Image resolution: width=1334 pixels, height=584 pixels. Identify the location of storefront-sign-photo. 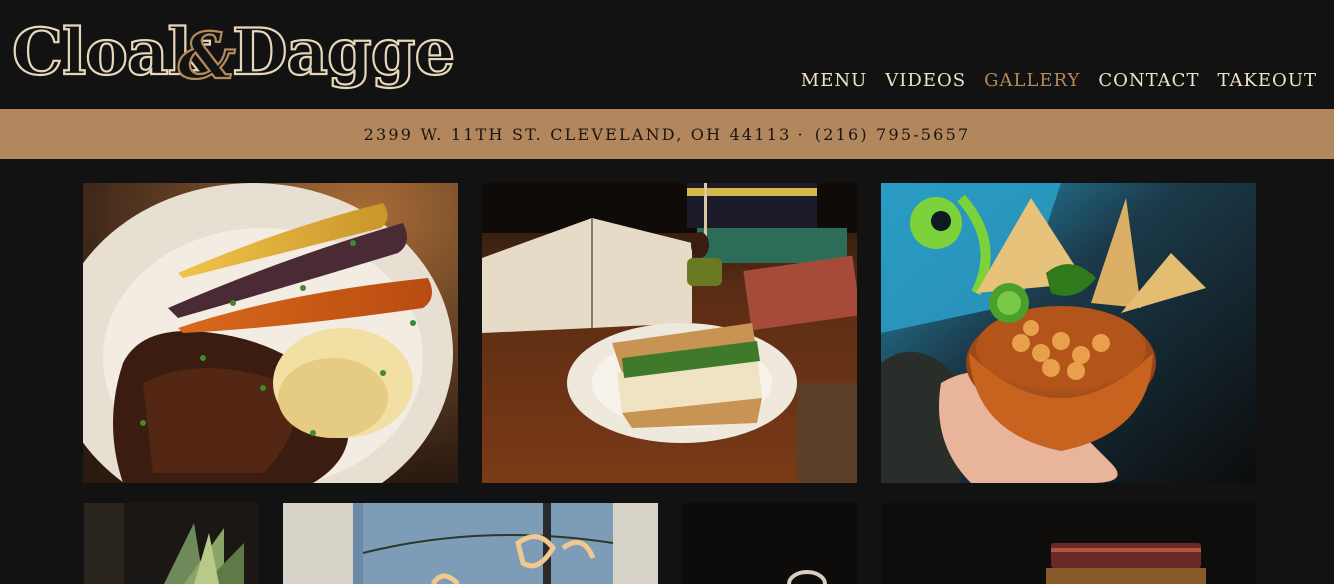
(470, 543).